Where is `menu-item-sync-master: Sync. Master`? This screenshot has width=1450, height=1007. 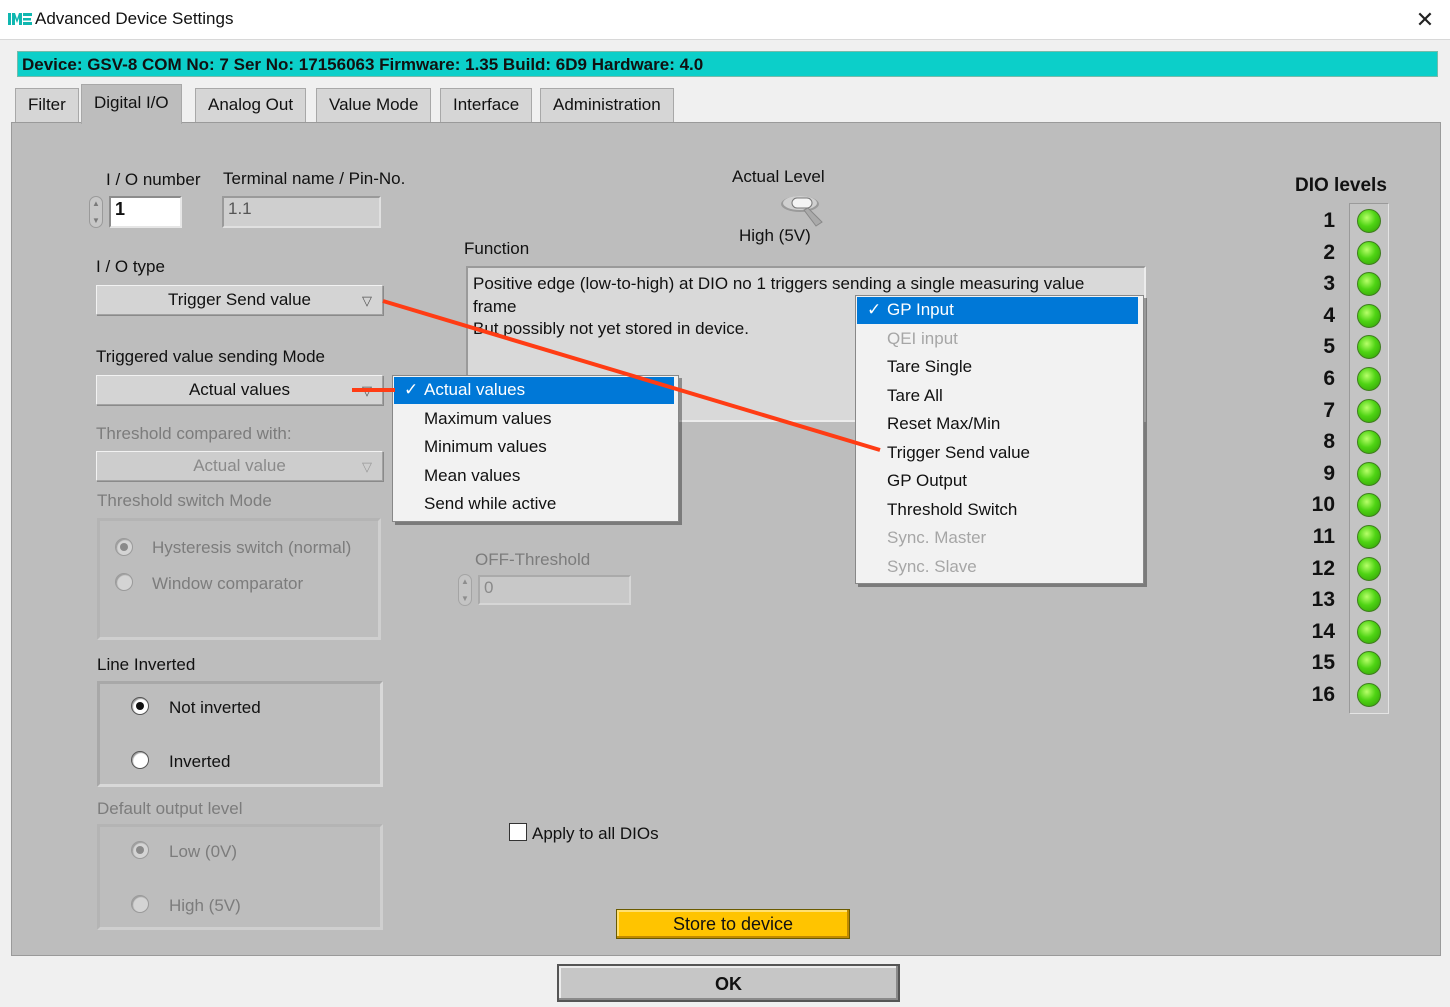
menu-item-sync-master: Sync. Master is located at coordinates (937, 537).